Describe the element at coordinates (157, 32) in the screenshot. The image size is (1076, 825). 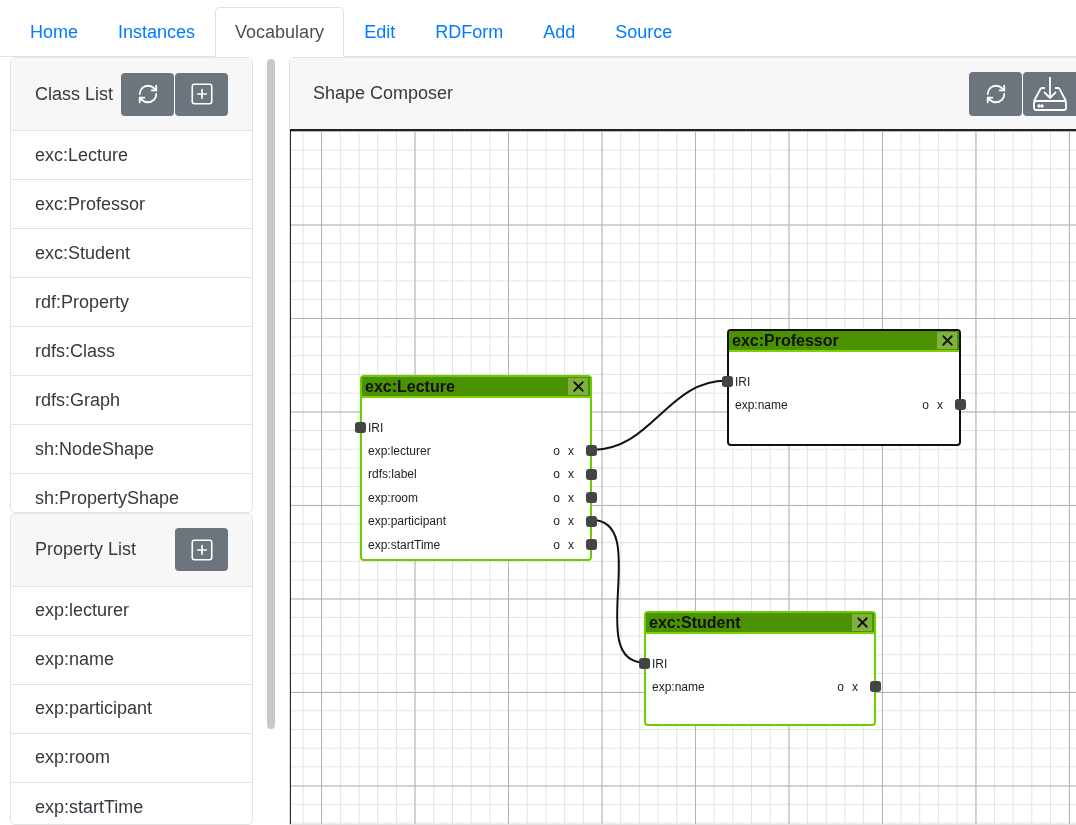
I see `nav-tab: Instances` at that location.